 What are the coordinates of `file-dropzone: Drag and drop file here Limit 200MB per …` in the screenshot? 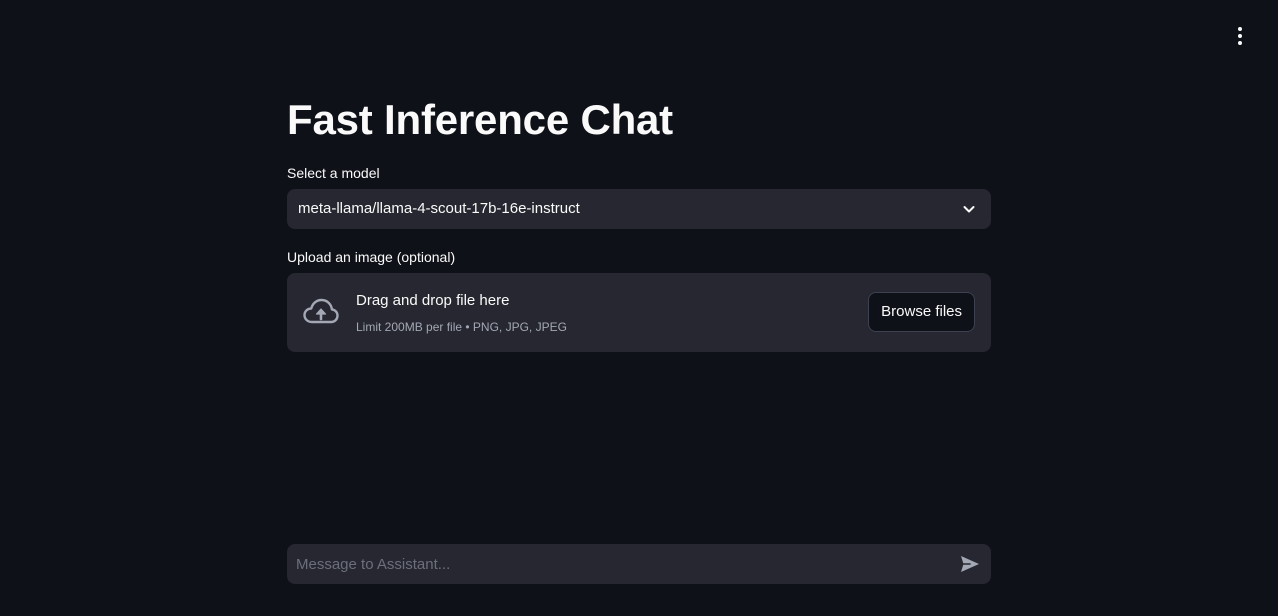 It's located at (639, 312).